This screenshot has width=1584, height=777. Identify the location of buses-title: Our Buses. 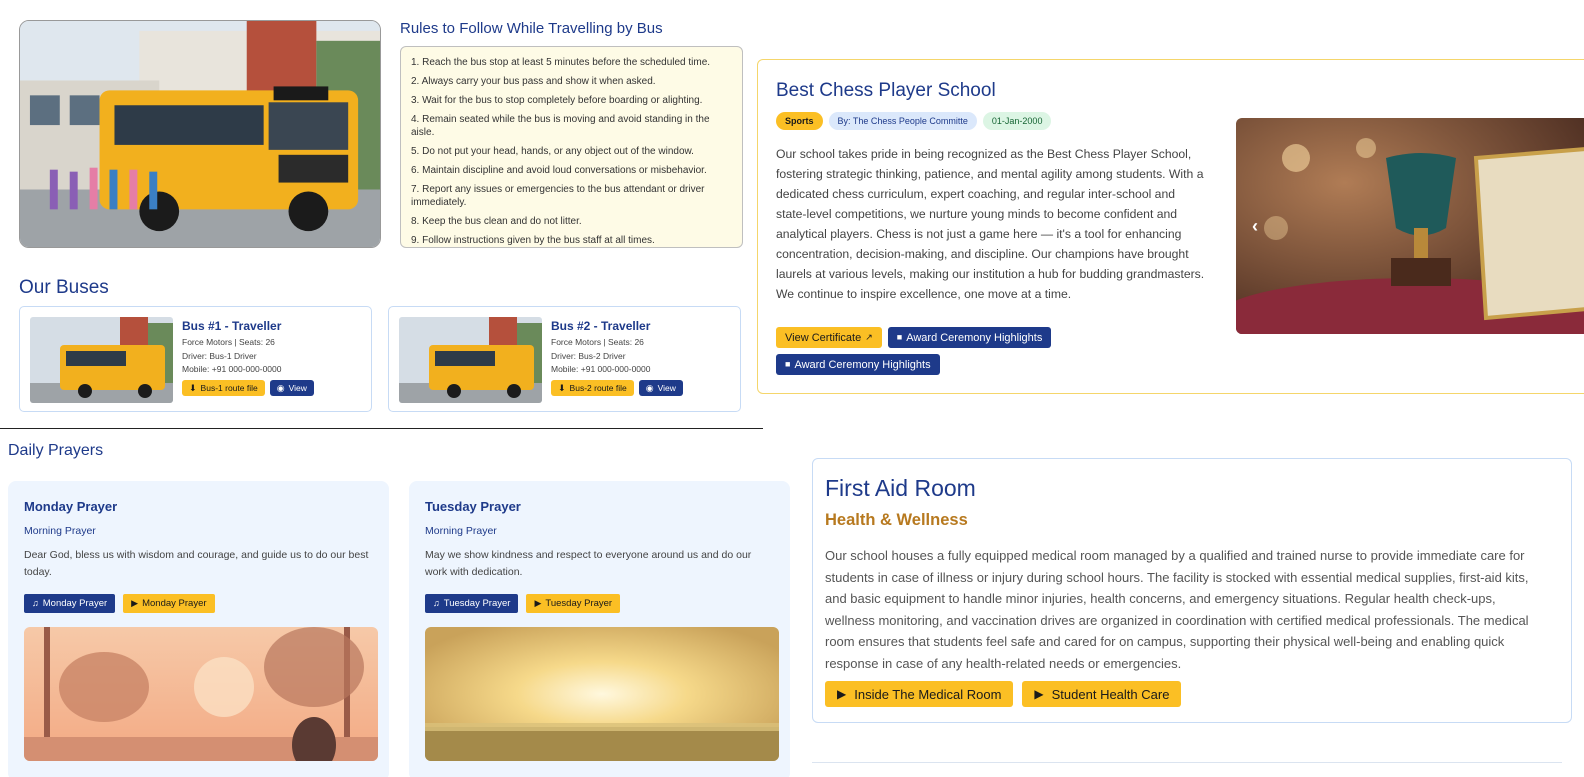
(64, 287).